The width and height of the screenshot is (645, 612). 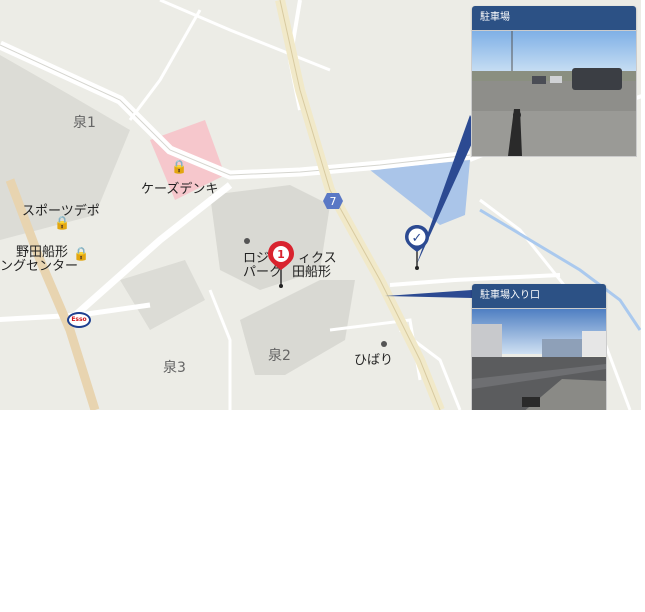 I want to click on location-marker-icon: 1, so click(x=281, y=265).